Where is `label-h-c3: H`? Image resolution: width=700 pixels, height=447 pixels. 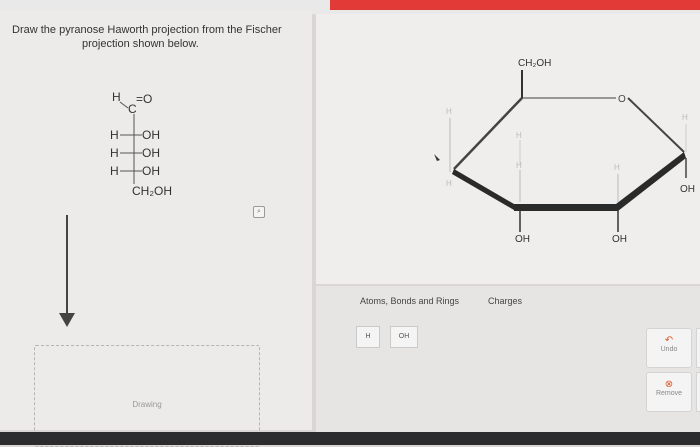 label-h-c3: H is located at coordinates (519, 135).